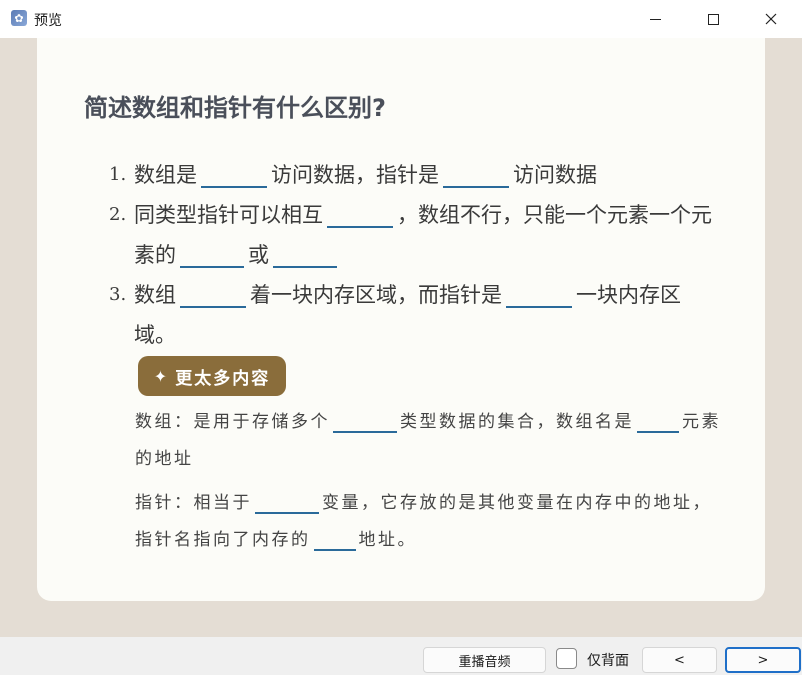 The image size is (802, 675). What do you see at coordinates (407, 315) in the screenshot?
I see `list-item: 3. 数组 着一块内存区域，而指针是 一块内存区域。` at bounding box center [407, 315].